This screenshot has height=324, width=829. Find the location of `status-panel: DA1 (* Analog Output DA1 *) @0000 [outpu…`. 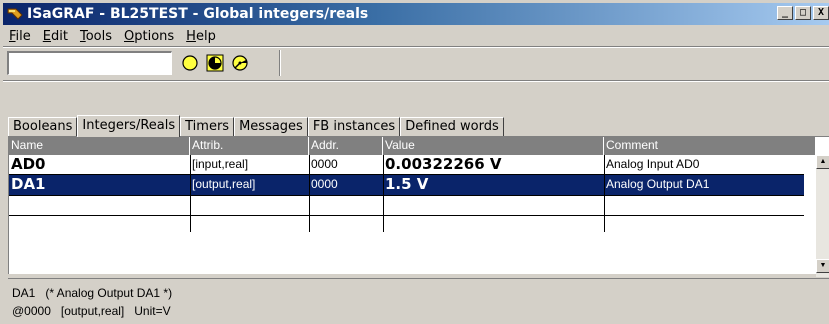

status-panel: DA1 (* Analog Output DA1 *) @0000 [outpu… is located at coordinates (418, 300).